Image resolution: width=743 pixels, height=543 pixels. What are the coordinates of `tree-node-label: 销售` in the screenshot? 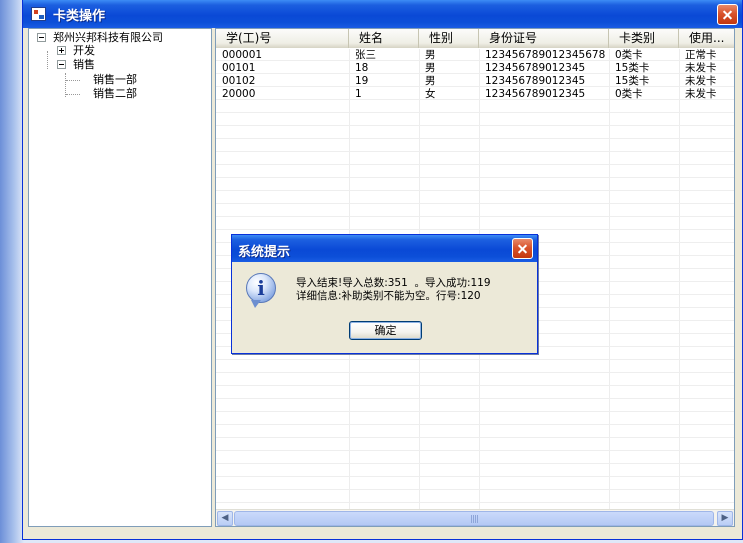 It's located at (84, 64).